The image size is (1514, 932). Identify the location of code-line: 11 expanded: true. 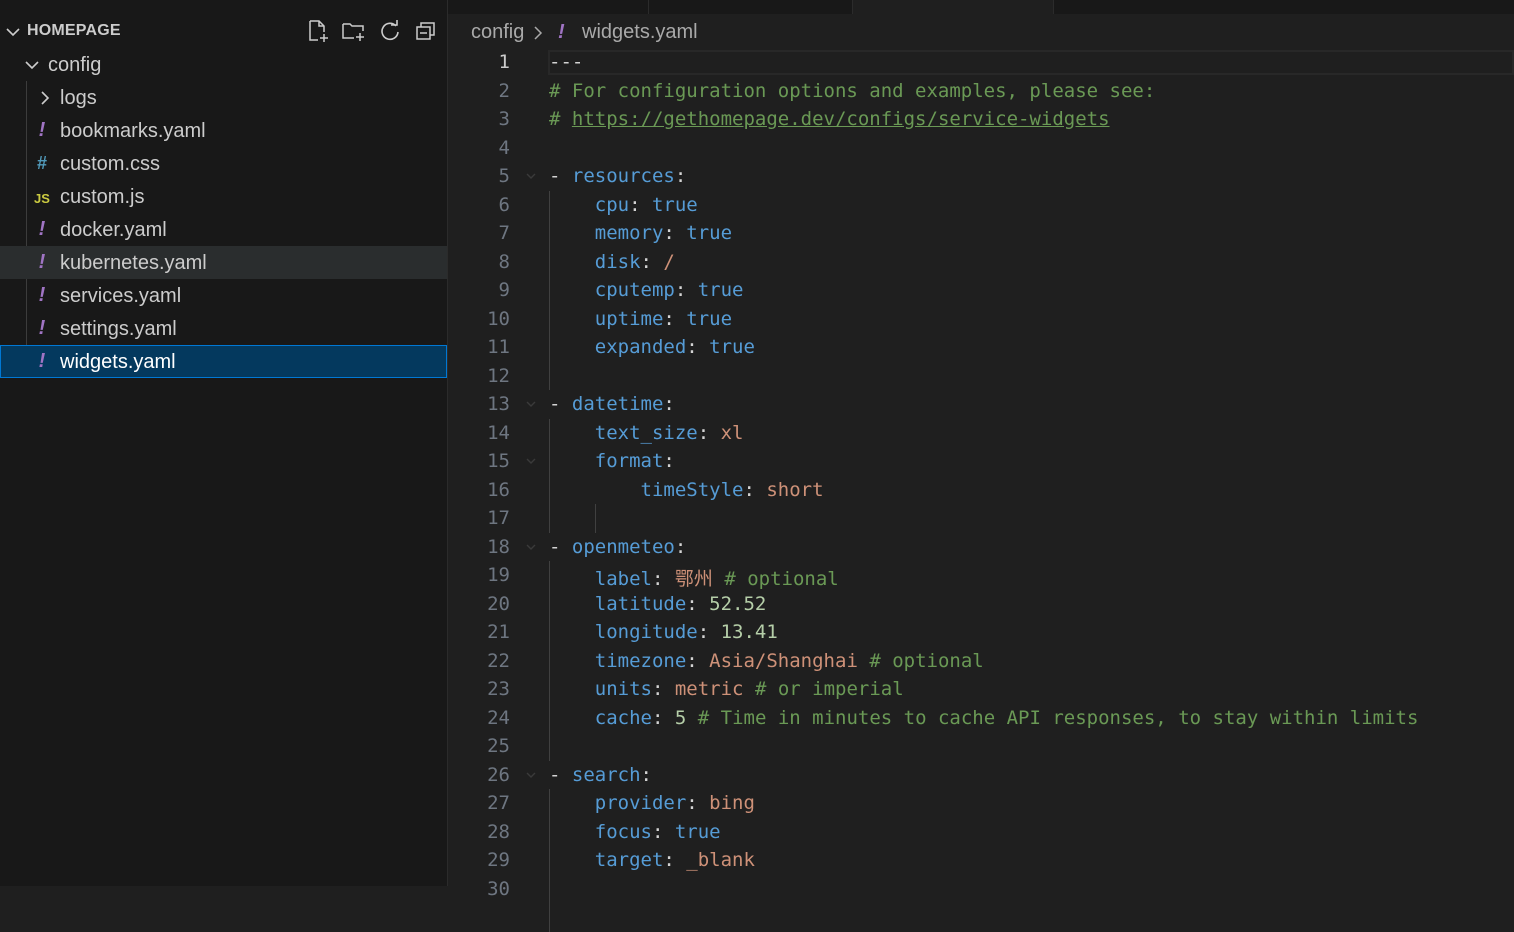
(981, 347).